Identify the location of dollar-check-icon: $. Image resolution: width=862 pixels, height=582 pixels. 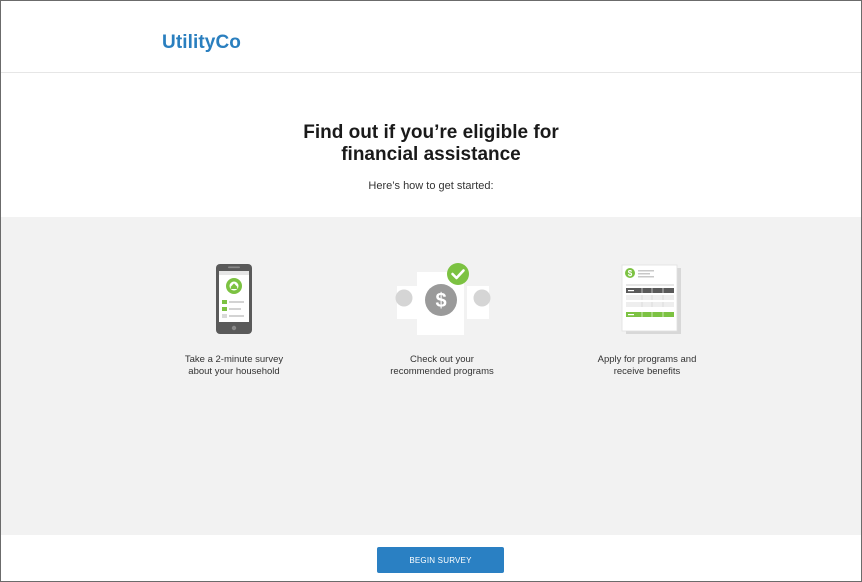
(443, 299).